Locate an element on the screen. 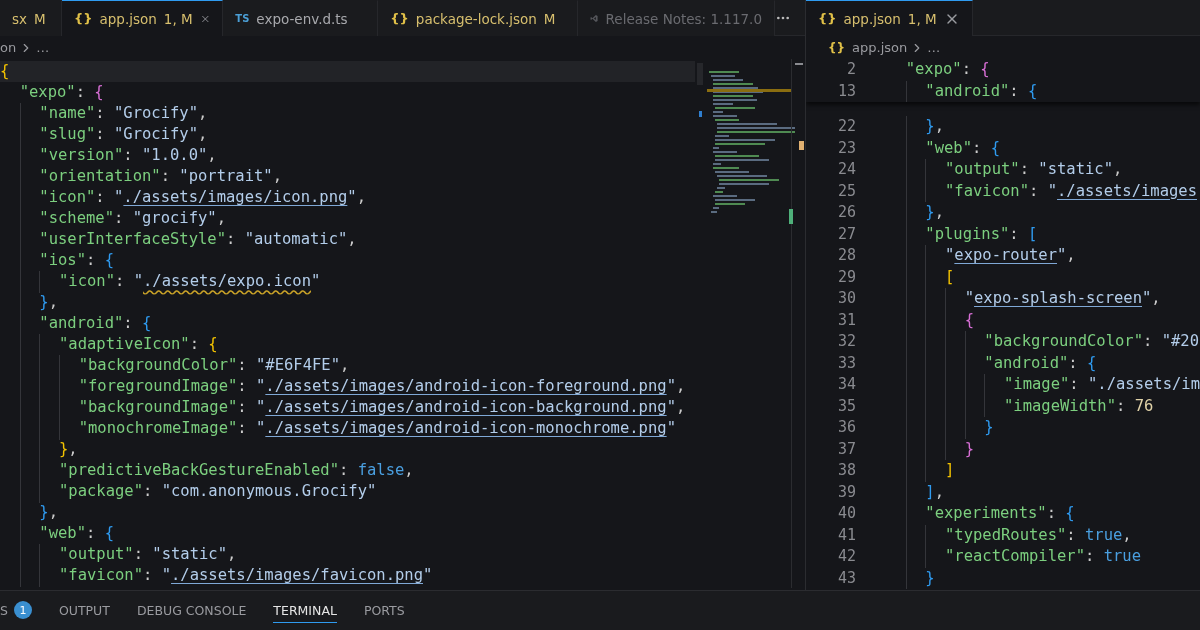  code-line: "predictiveBackGestureEnabled": false, is located at coordinates (347, 470).